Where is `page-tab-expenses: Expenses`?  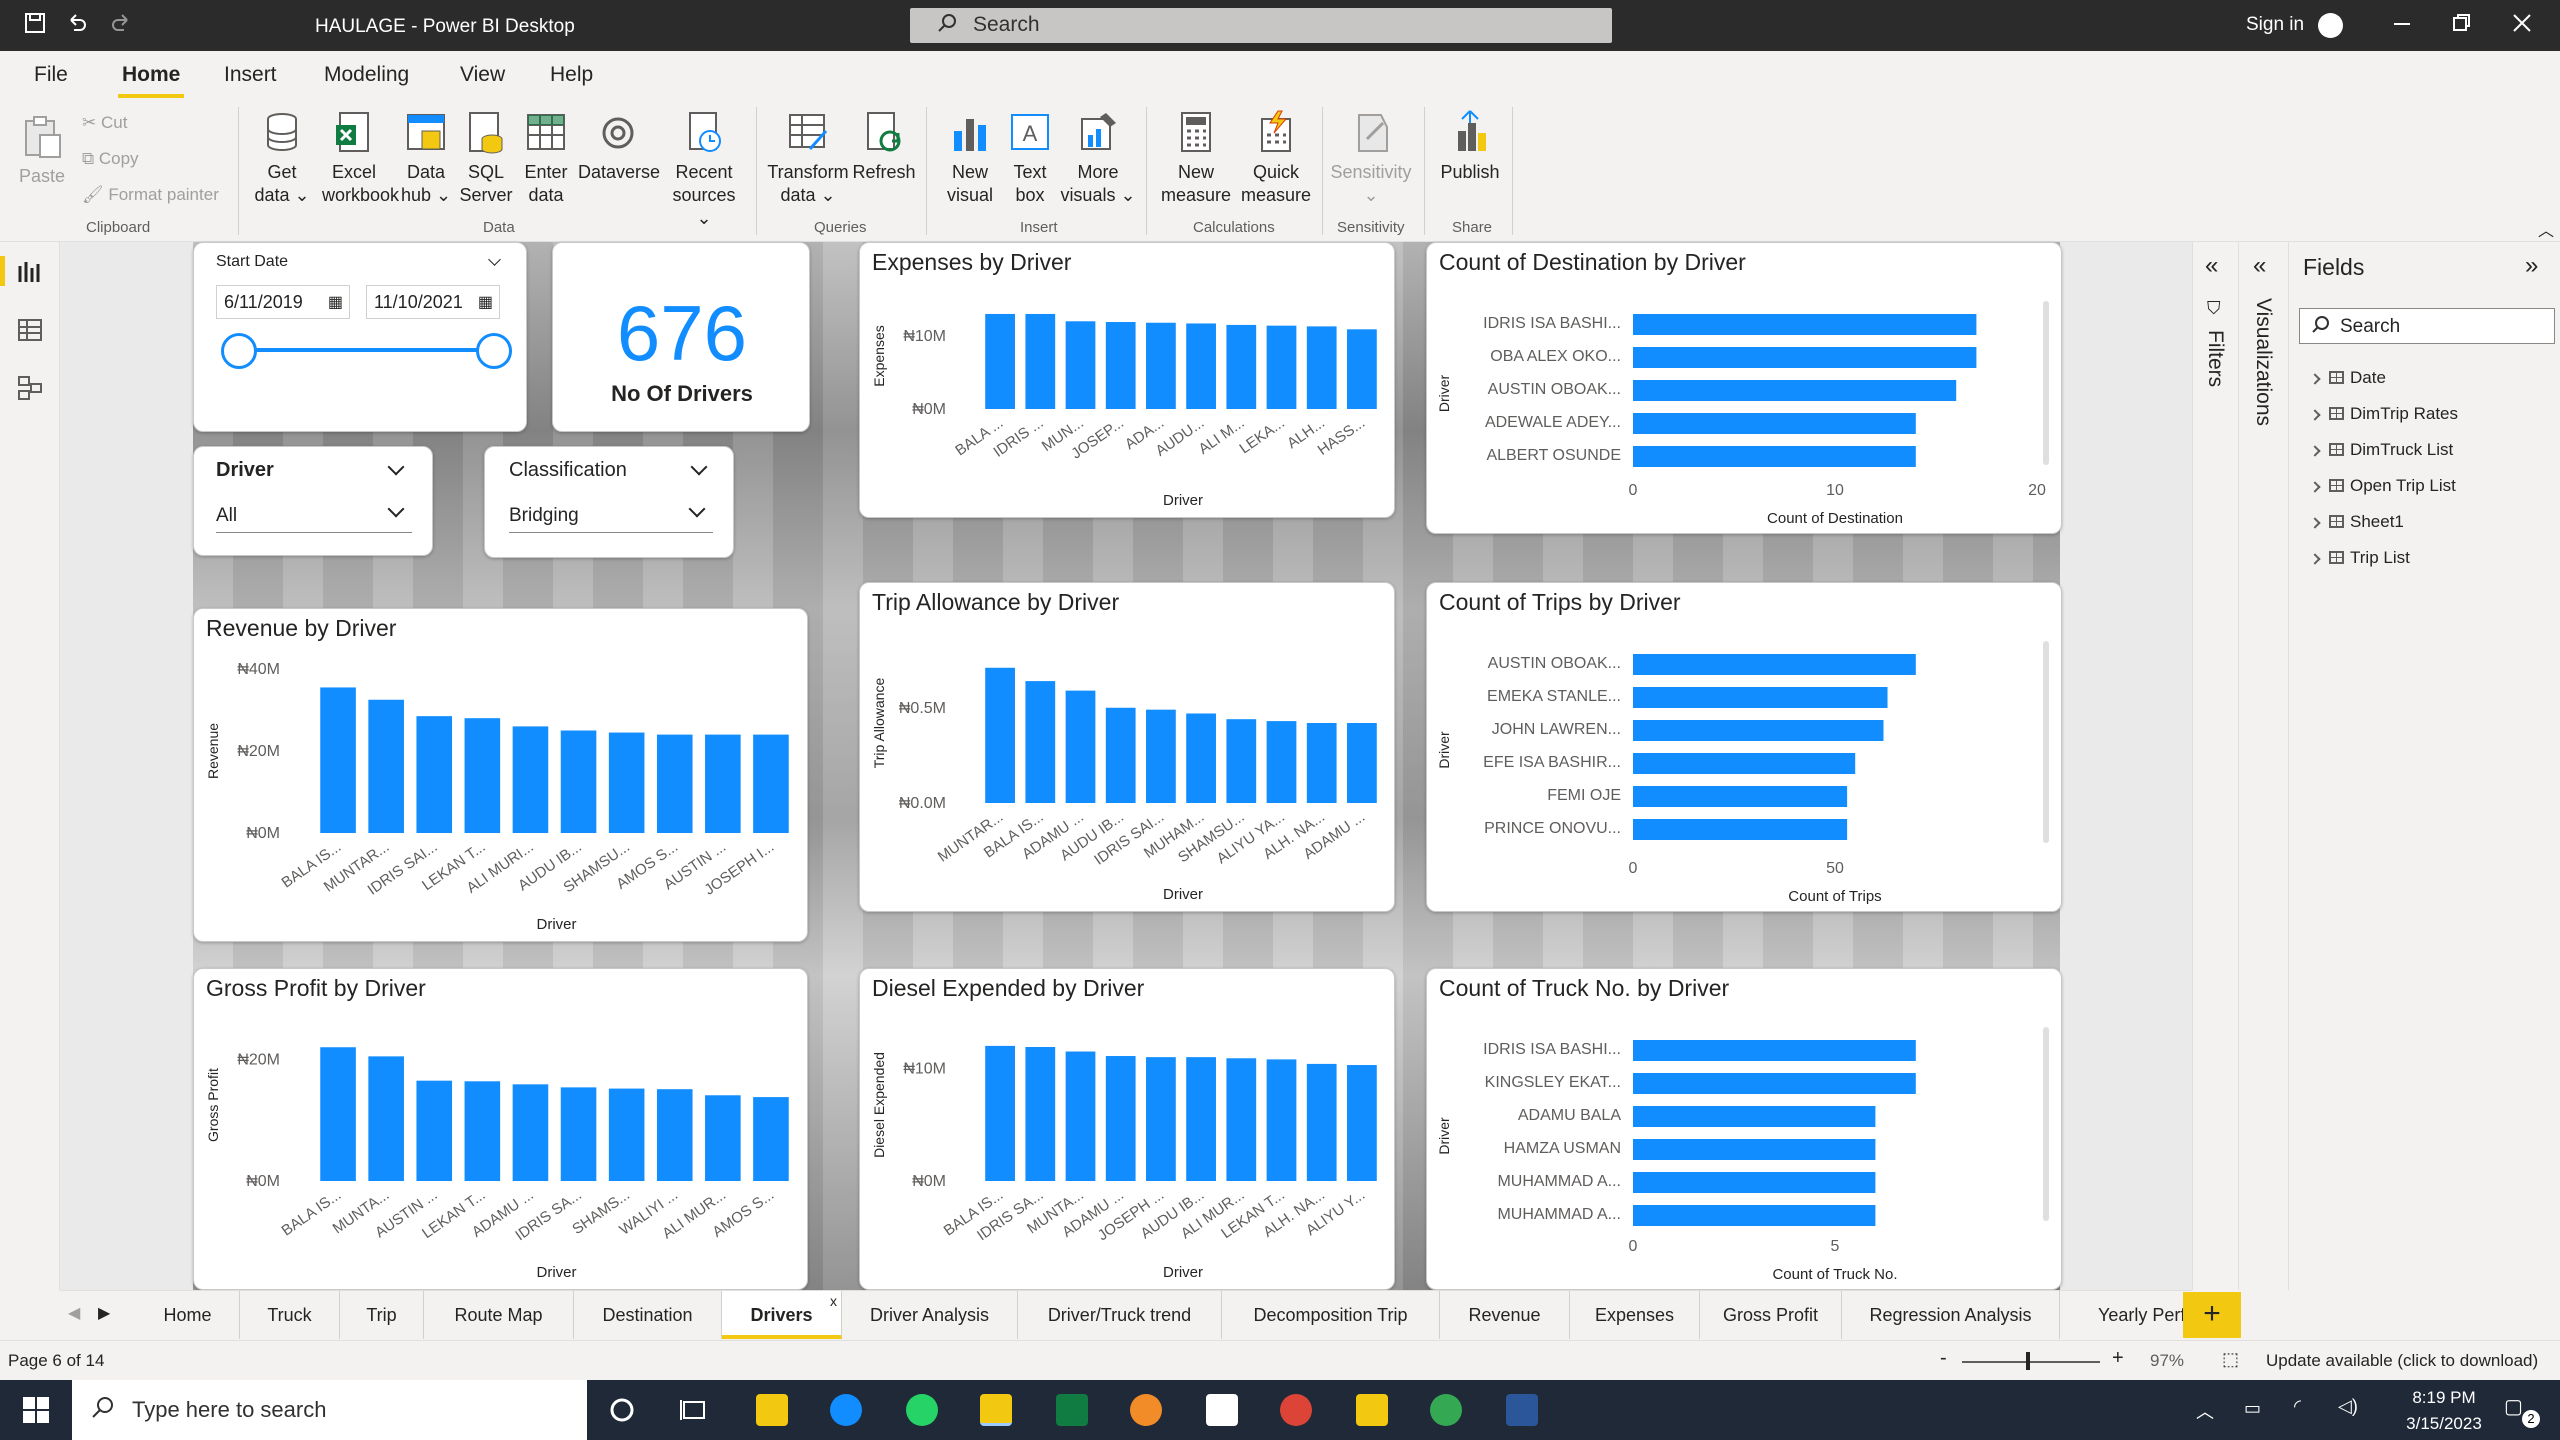
page-tab-expenses: Expenses is located at coordinates (1635, 1315).